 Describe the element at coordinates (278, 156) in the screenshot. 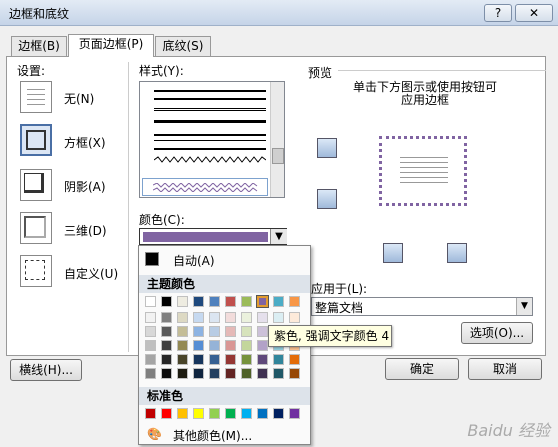

I see `scroll-thumb` at that location.